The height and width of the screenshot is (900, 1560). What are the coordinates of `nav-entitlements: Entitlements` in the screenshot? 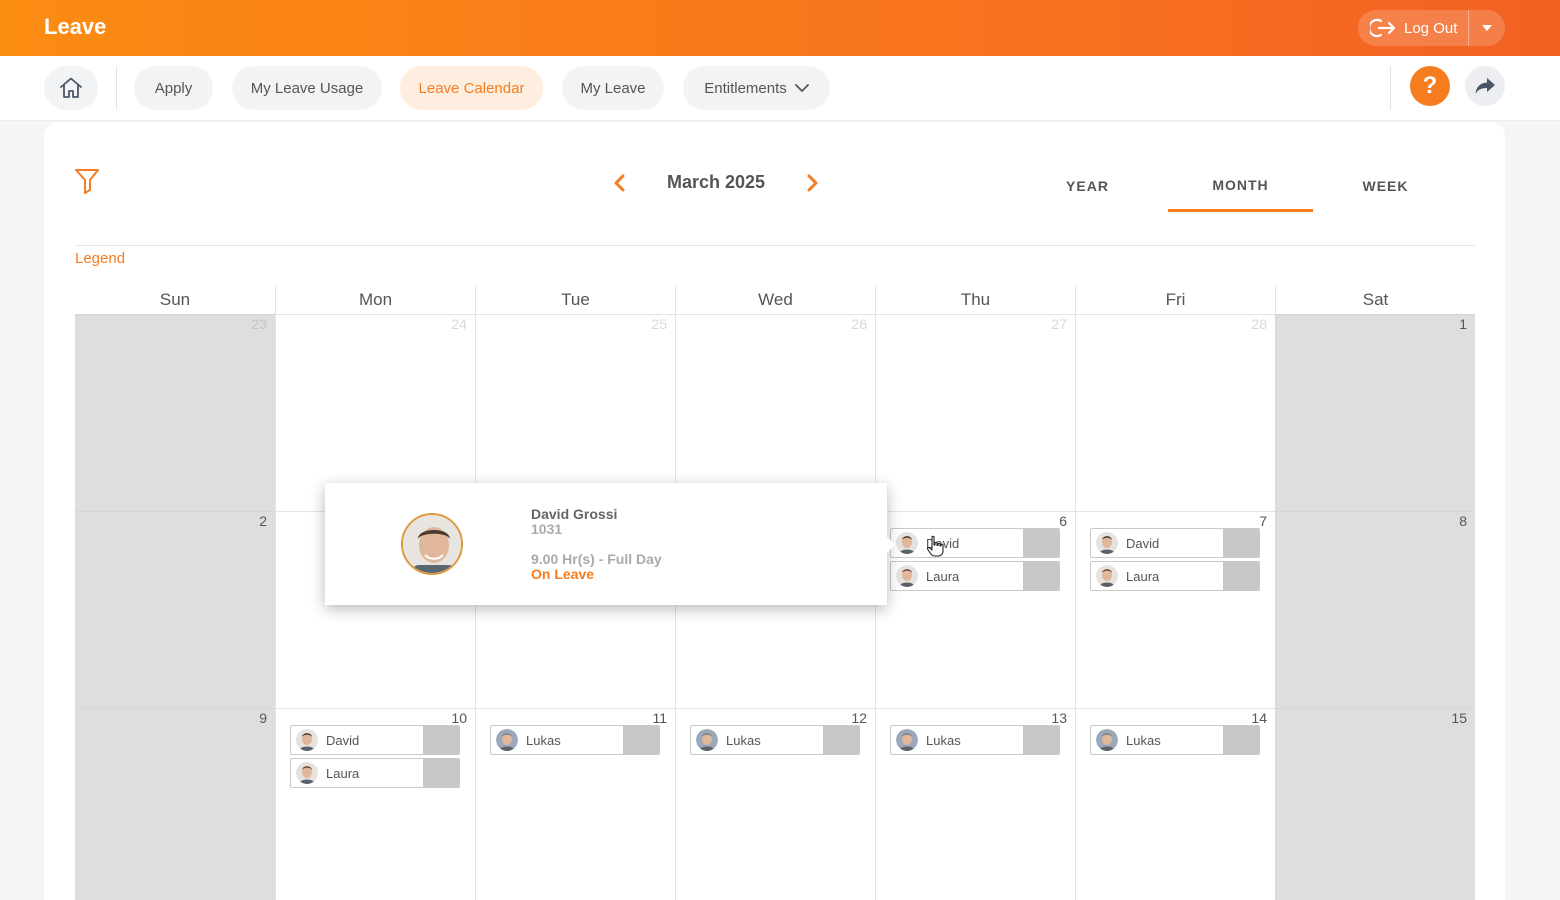 It's located at (756, 88).